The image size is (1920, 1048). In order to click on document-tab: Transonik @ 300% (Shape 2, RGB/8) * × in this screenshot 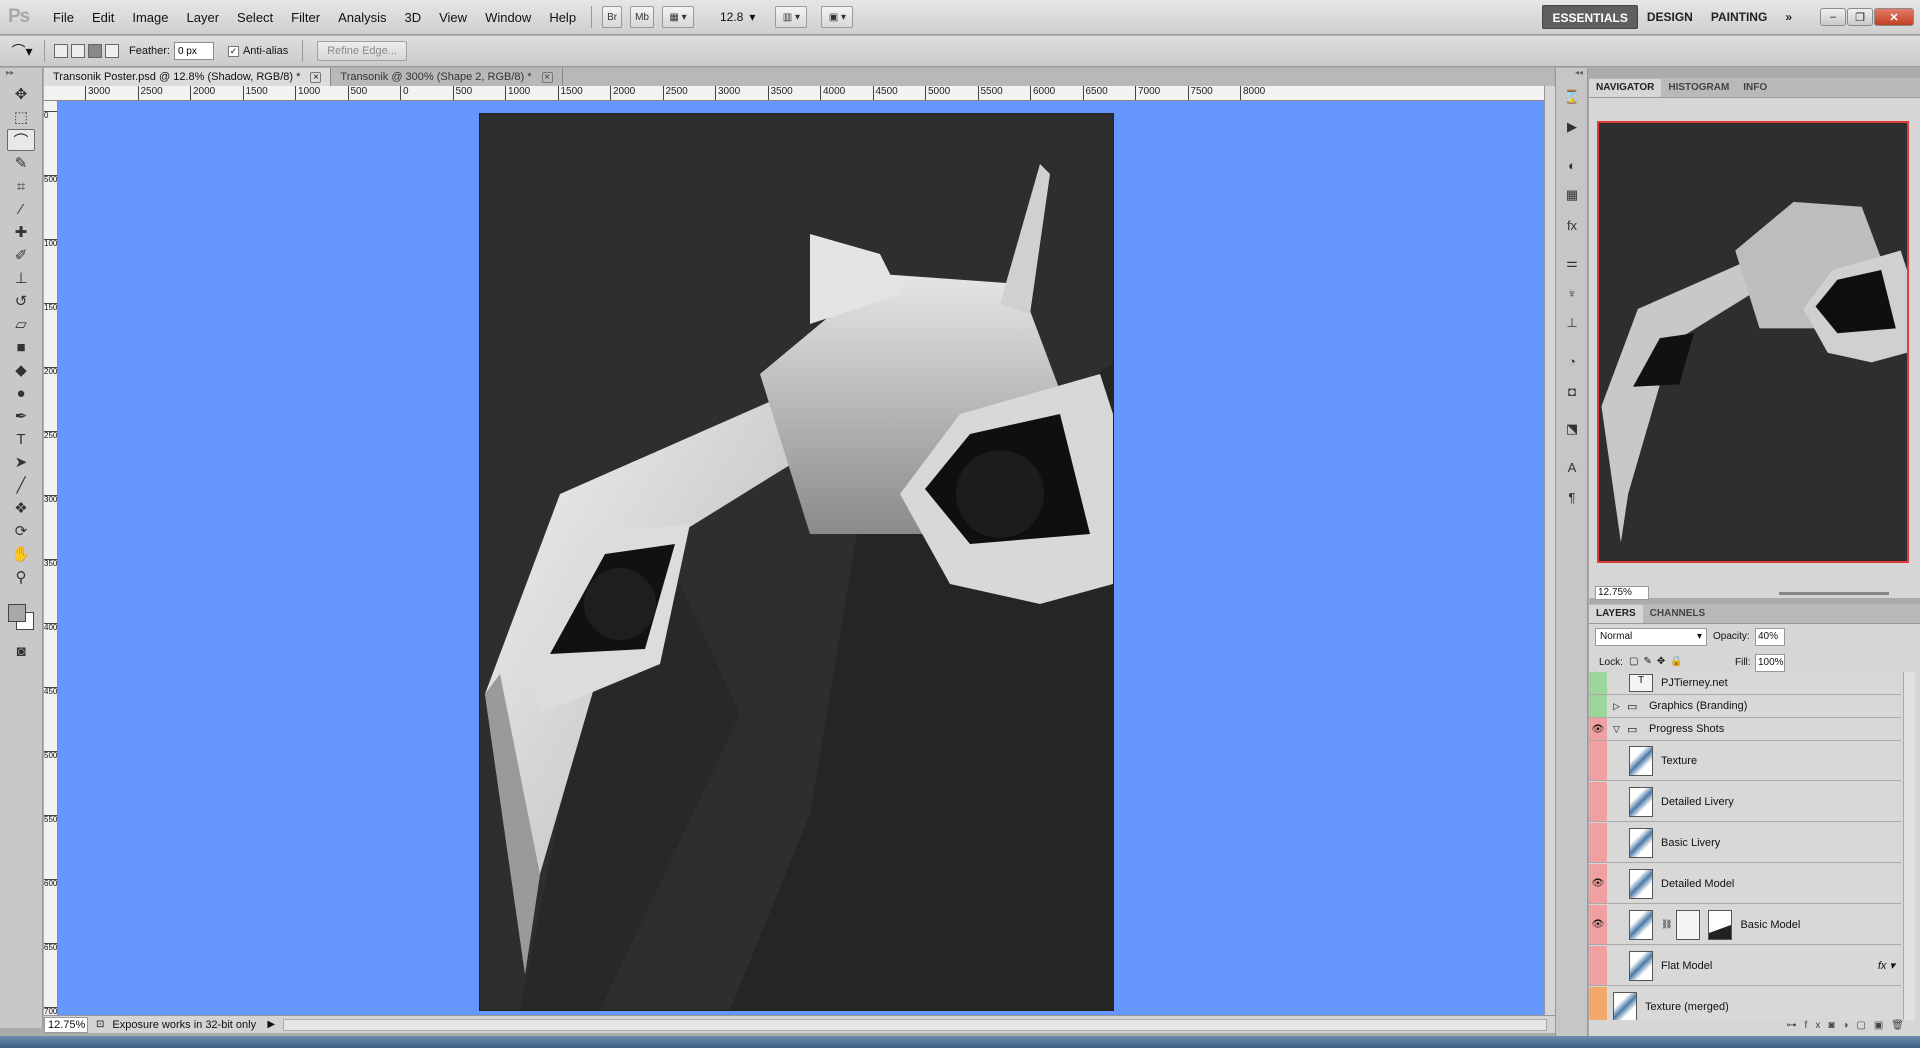, I will do `click(447, 77)`.